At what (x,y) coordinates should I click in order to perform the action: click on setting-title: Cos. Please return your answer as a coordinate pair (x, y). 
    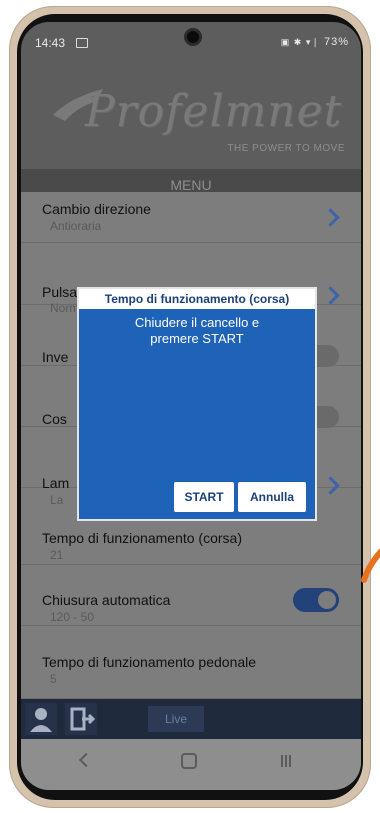
    Looking at the image, I should click on (54, 419).